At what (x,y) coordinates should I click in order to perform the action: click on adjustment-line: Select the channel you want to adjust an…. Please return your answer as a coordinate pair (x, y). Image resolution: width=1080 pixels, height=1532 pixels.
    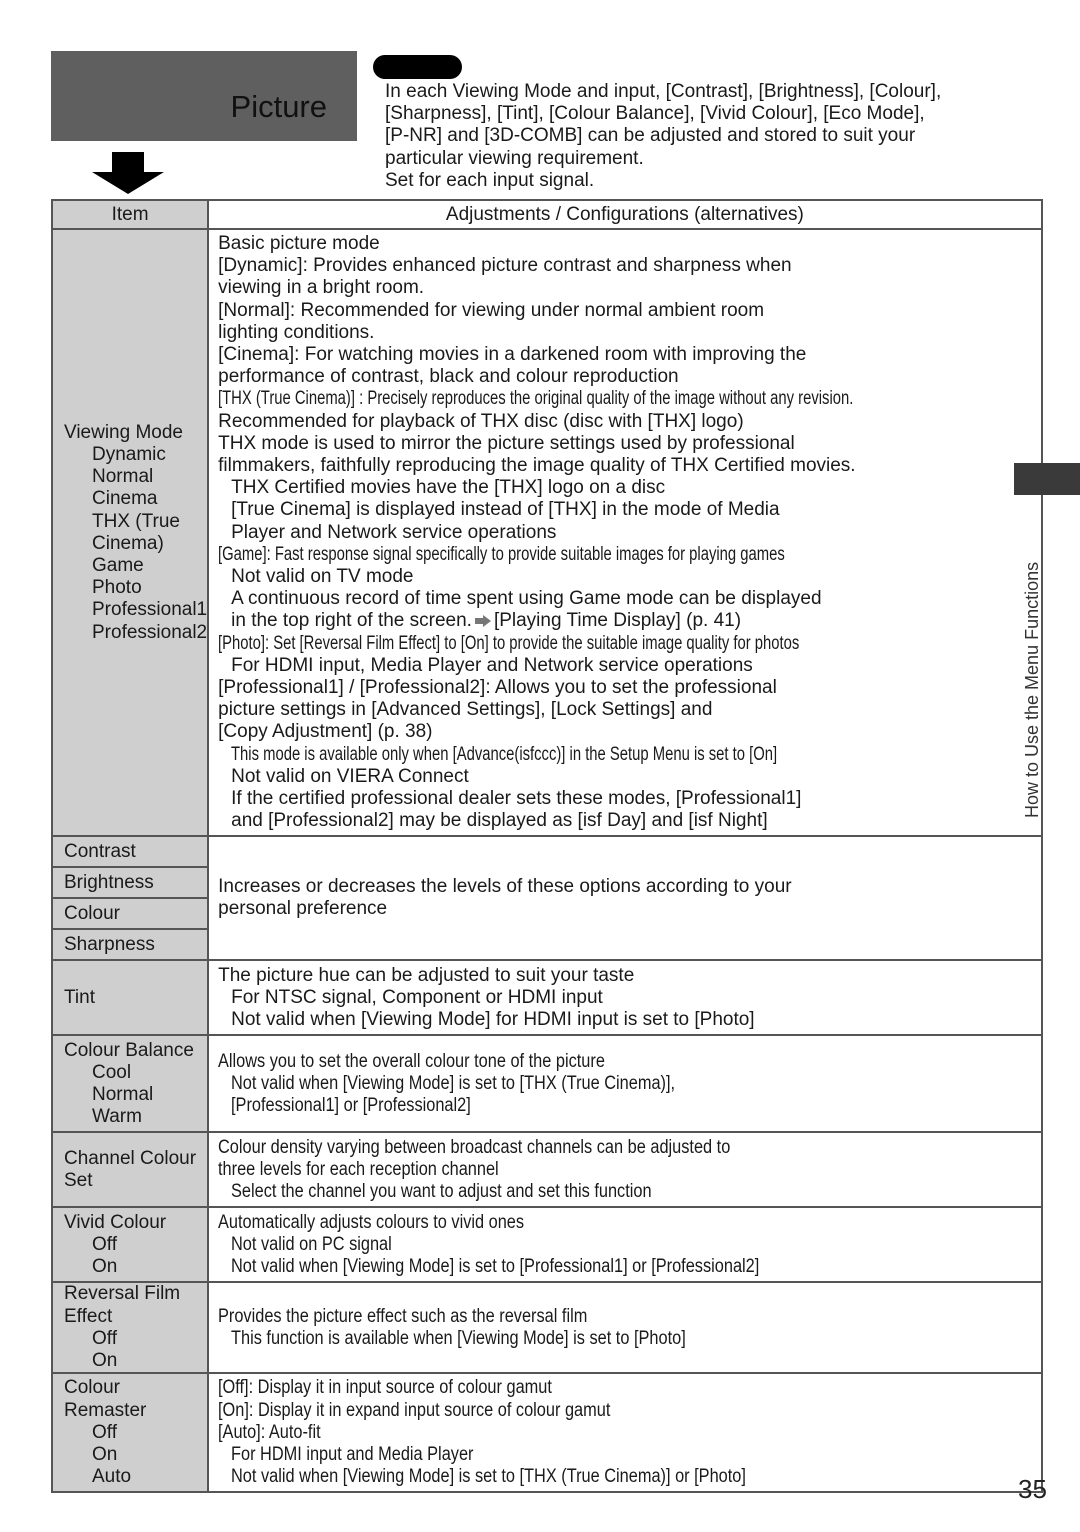
    Looking at the image, I should click on (625, 1192).